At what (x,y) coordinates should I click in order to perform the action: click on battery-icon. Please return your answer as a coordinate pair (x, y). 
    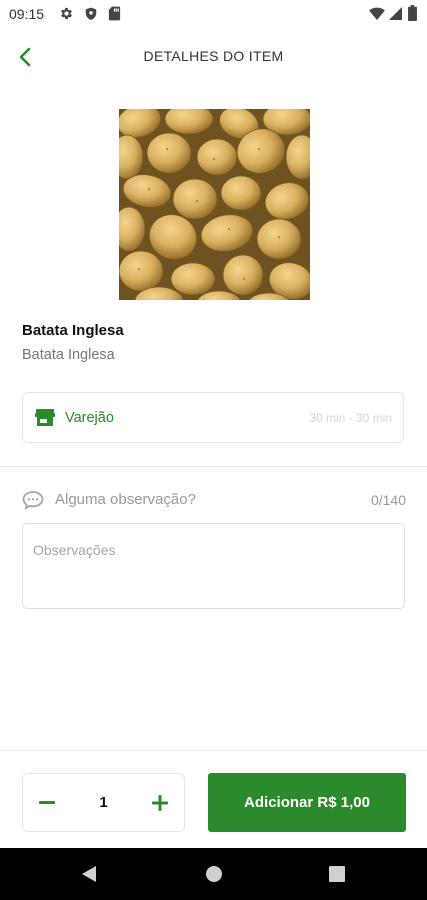
    Looking at the image, I should click on (412, 13).